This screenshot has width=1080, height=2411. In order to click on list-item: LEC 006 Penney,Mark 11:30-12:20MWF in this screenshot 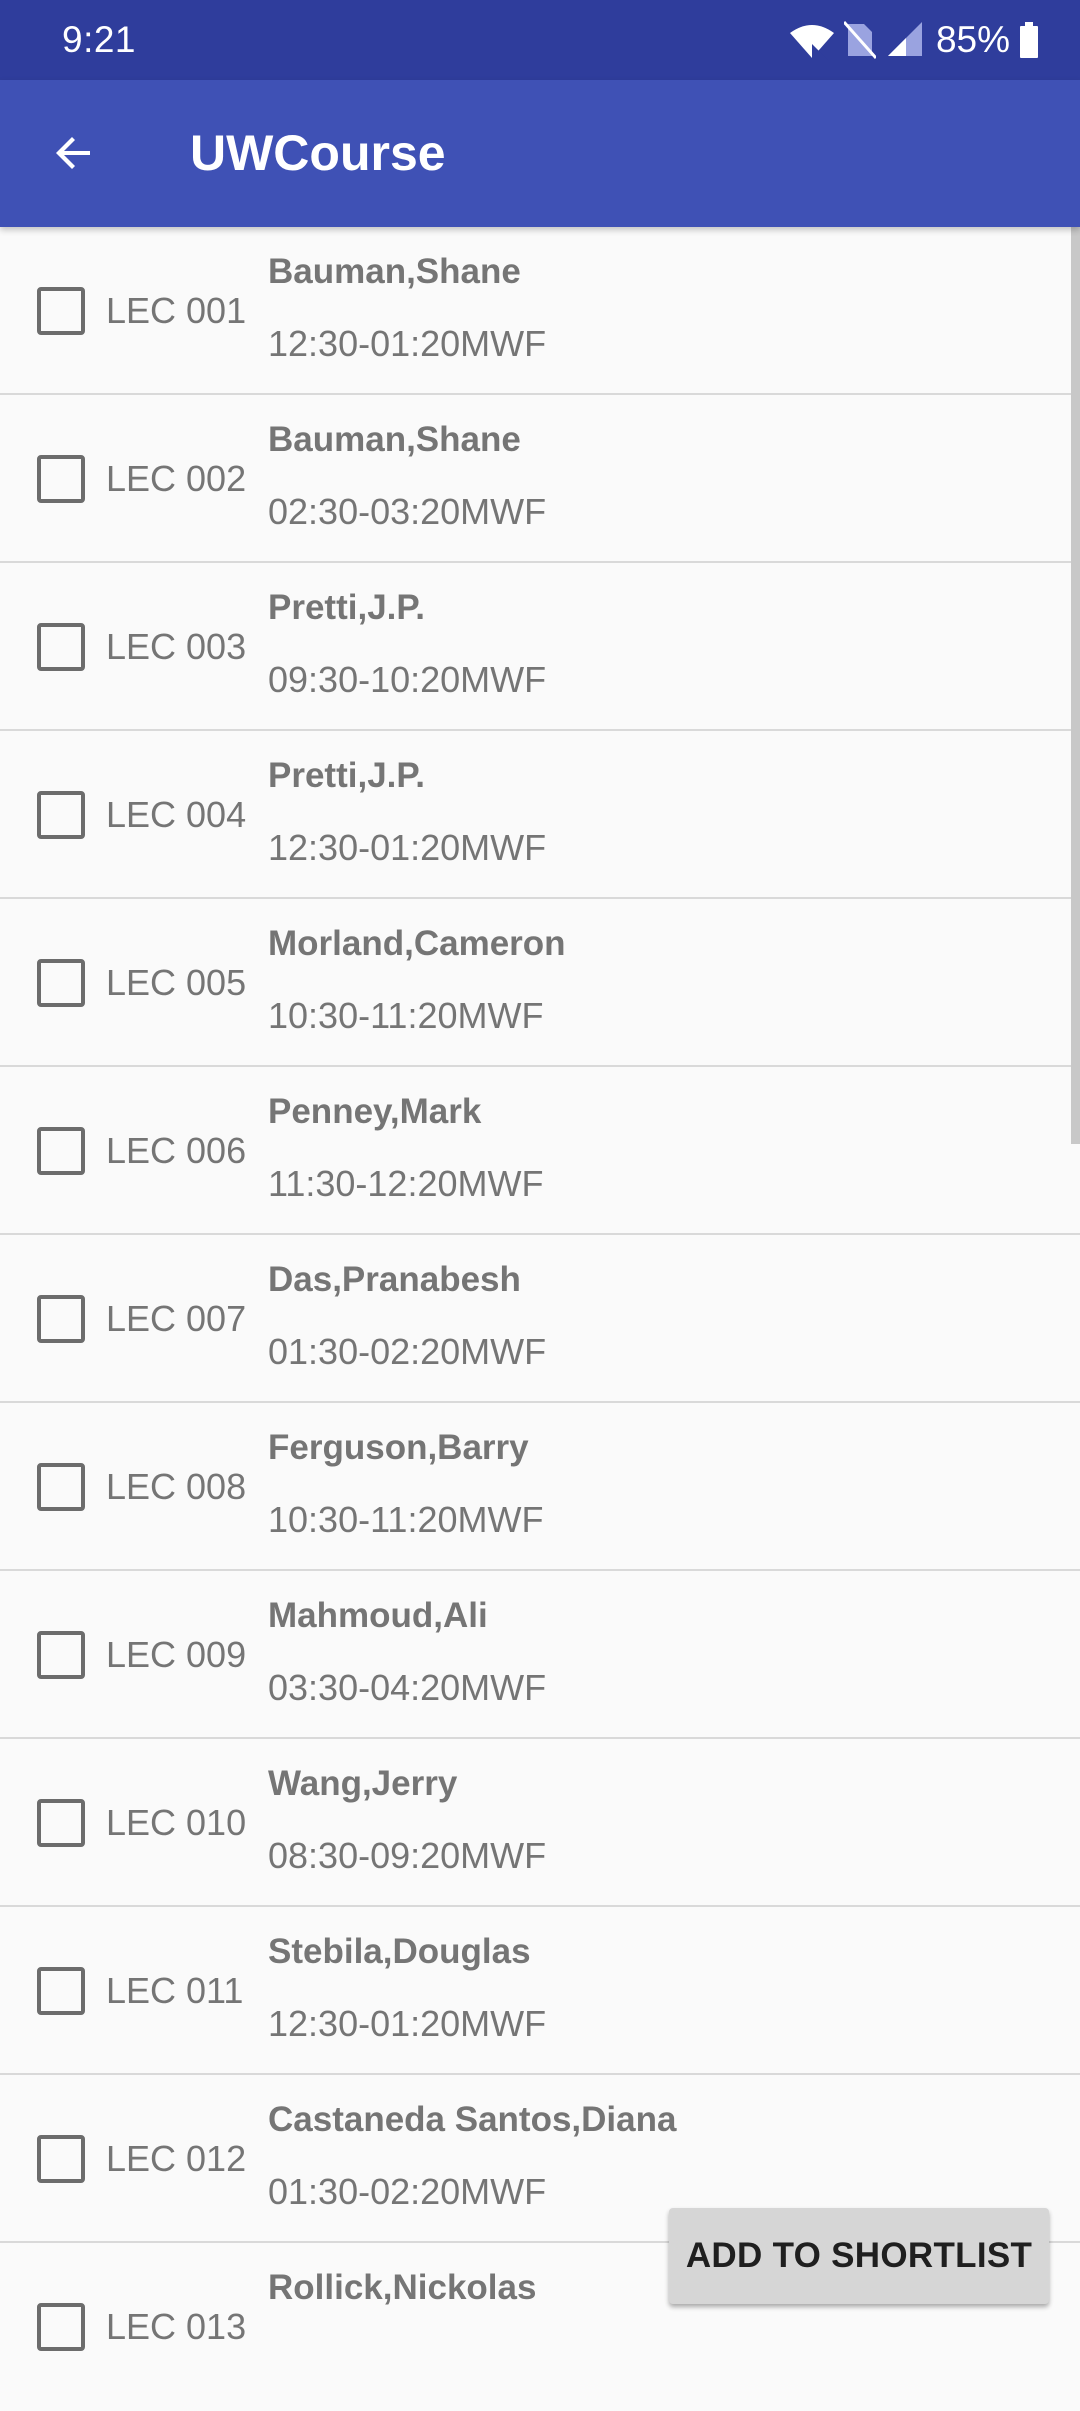, I will do `click(540, 1151)`.